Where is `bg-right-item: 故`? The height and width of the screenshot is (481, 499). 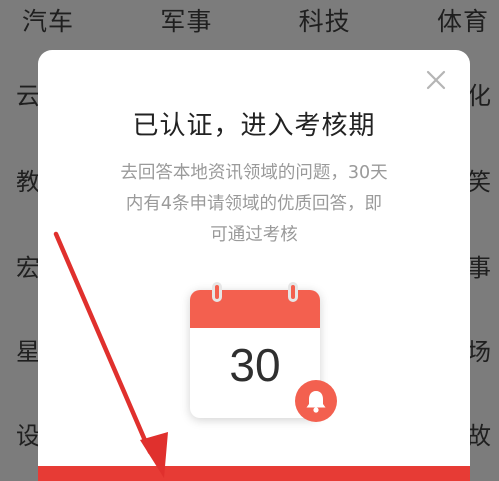 bg-right-item: 故 is located at coordinates (479, 436).